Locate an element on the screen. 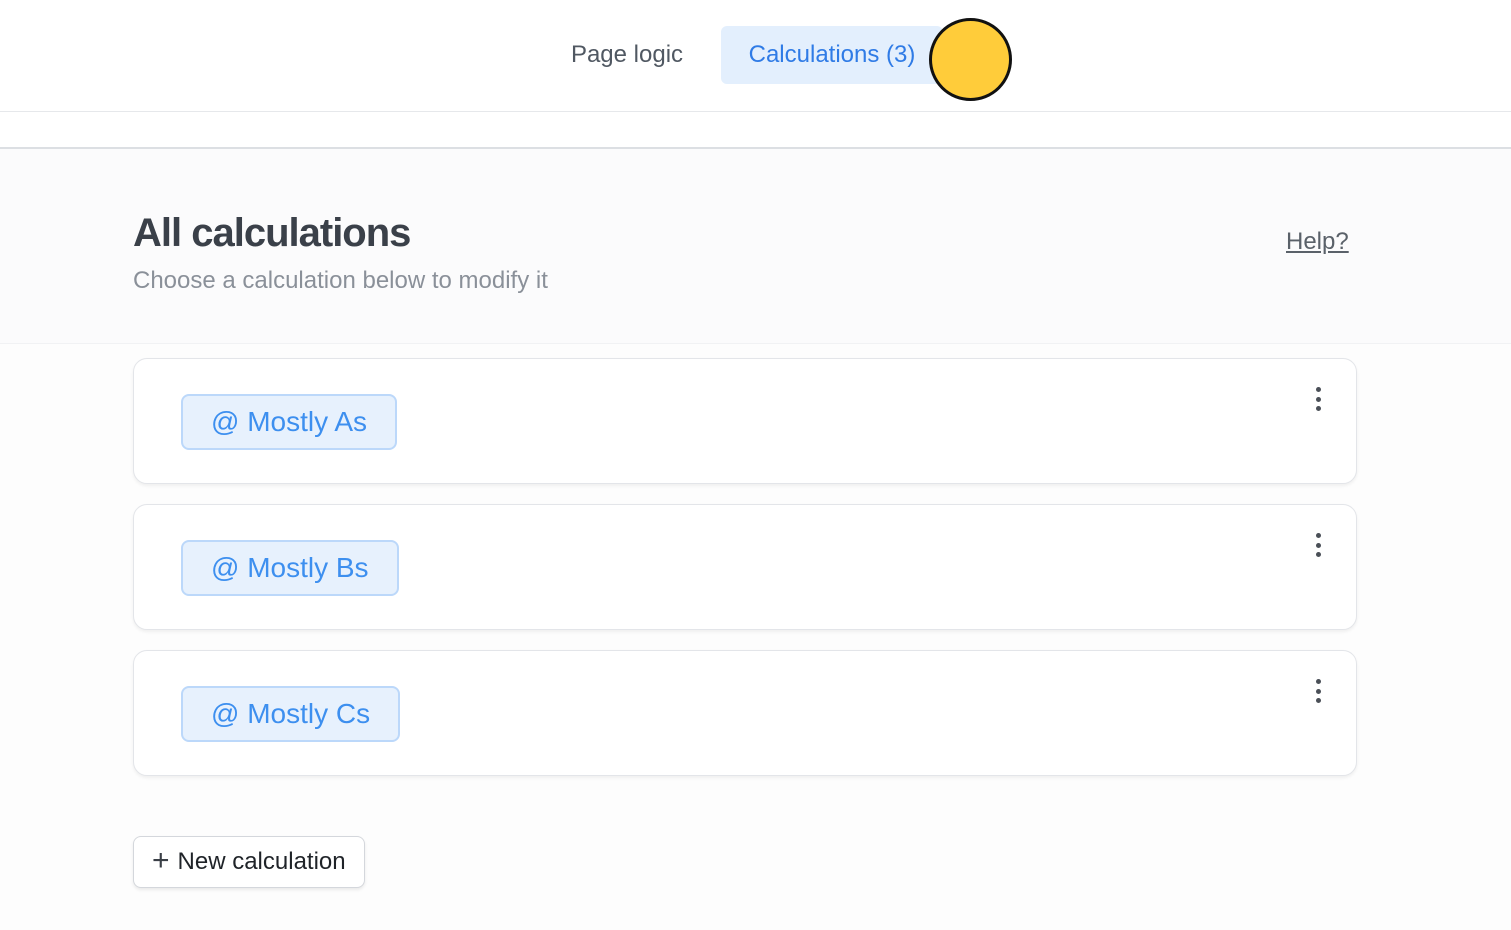  calculation-chip: @ Mostly Bs is located at coordinates (290, 568).